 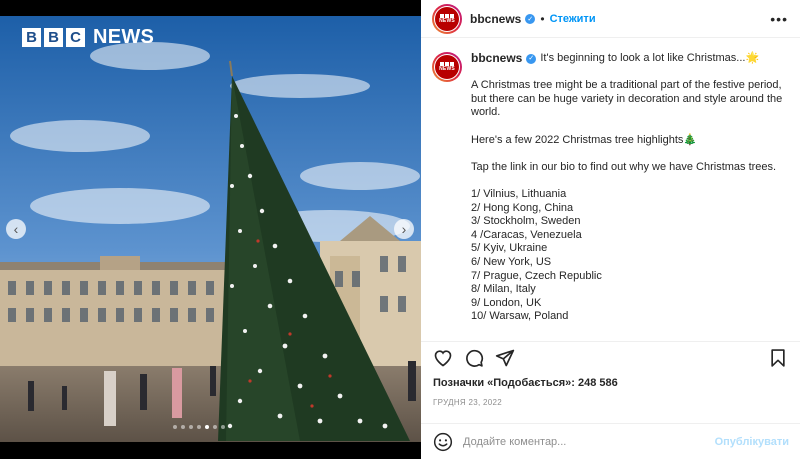 What do you see at coordinates (506, 302) in the screenshot?
I see `list-item: 9/ London, UK` at bounding box center [506, 302].